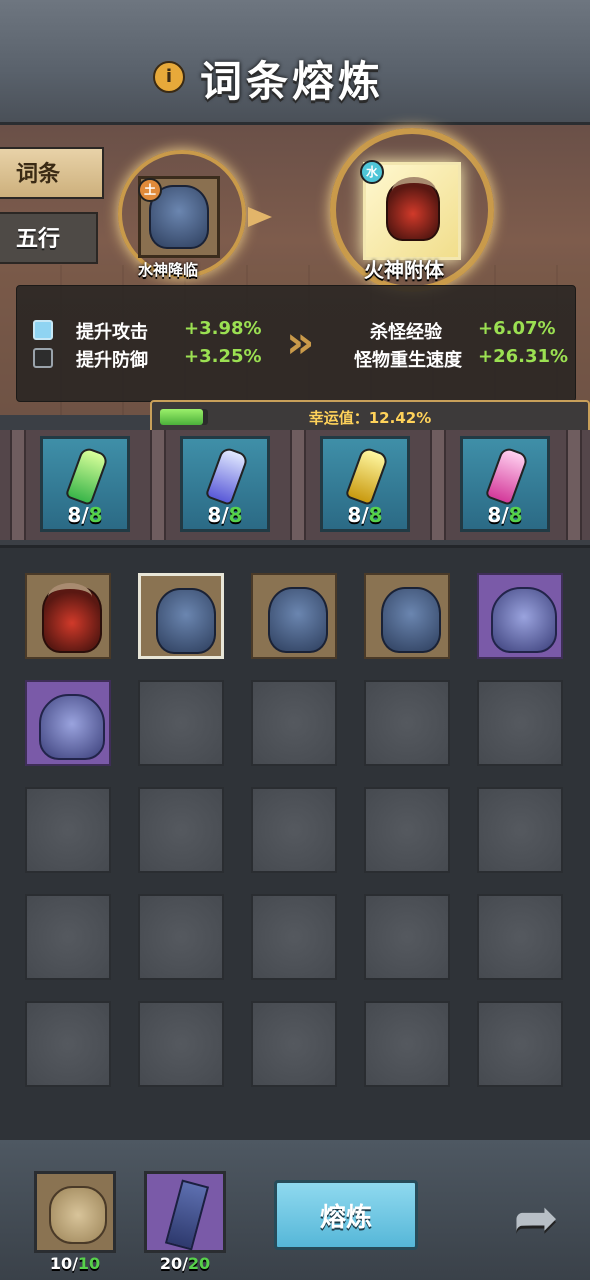 This screenshot has width=590, height=1280. Describe the element at coordinates (75, 1263) in the screenshot. I see `stone-count: 10/10` at that location.